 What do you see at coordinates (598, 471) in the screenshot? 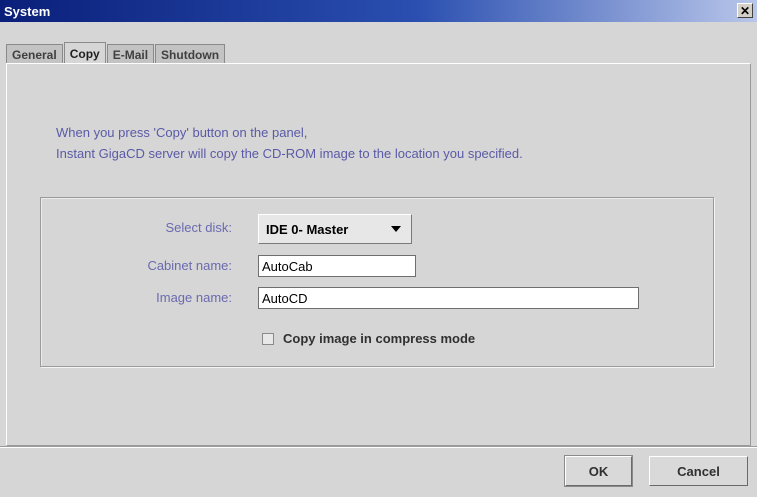
I see `ok-button: OK` at bounding box center [598, 471].